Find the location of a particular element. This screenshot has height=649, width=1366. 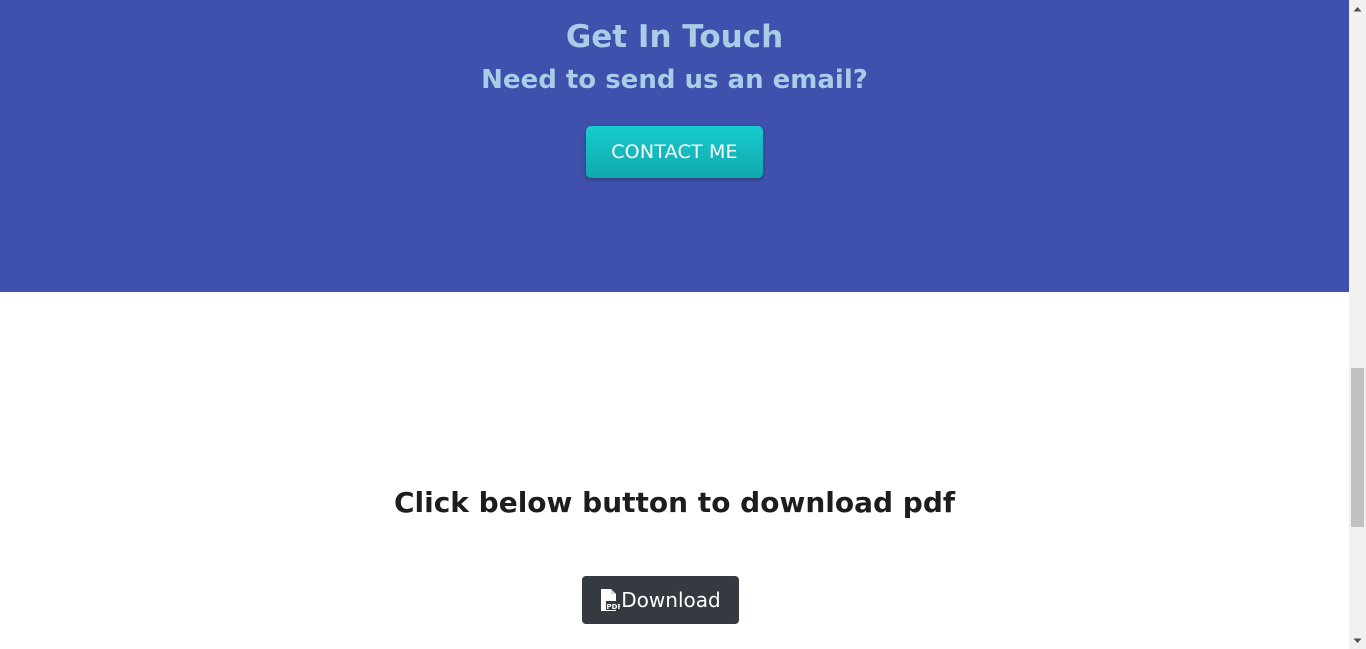

svg-text: PDF is located at coordinates (614, 607).